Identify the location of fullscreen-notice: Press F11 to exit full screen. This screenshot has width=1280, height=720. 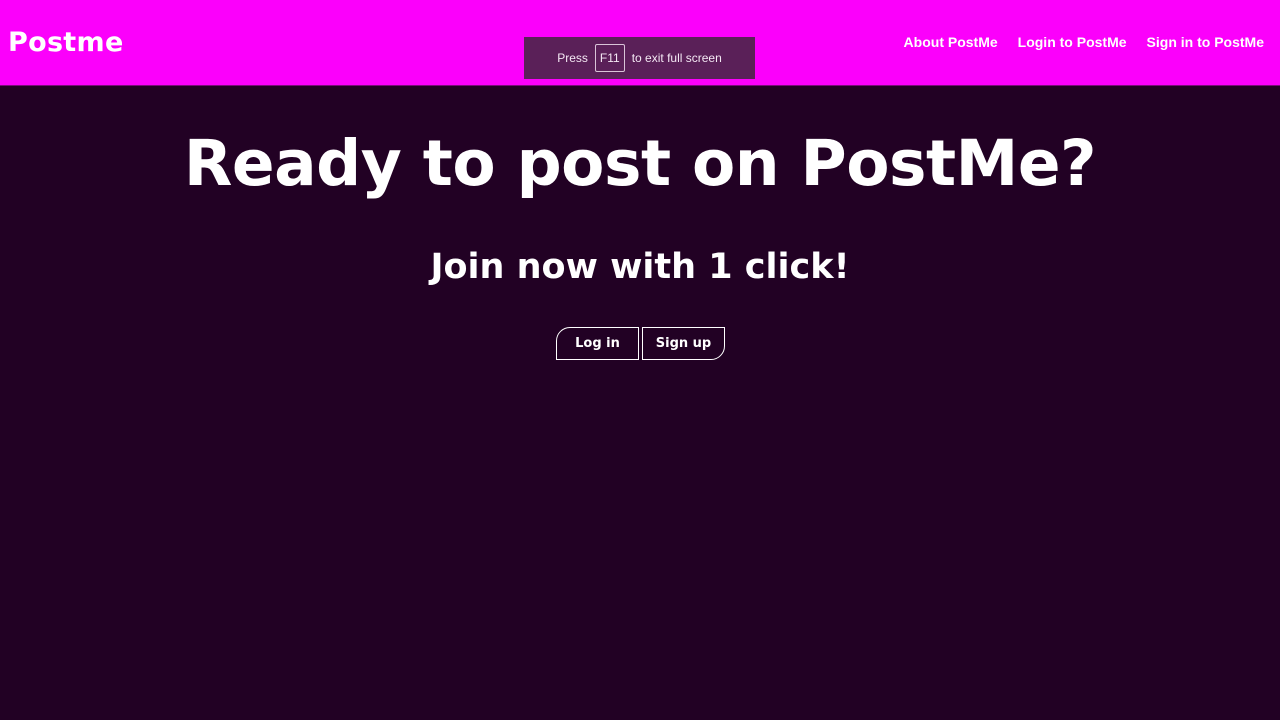
(639, 58).